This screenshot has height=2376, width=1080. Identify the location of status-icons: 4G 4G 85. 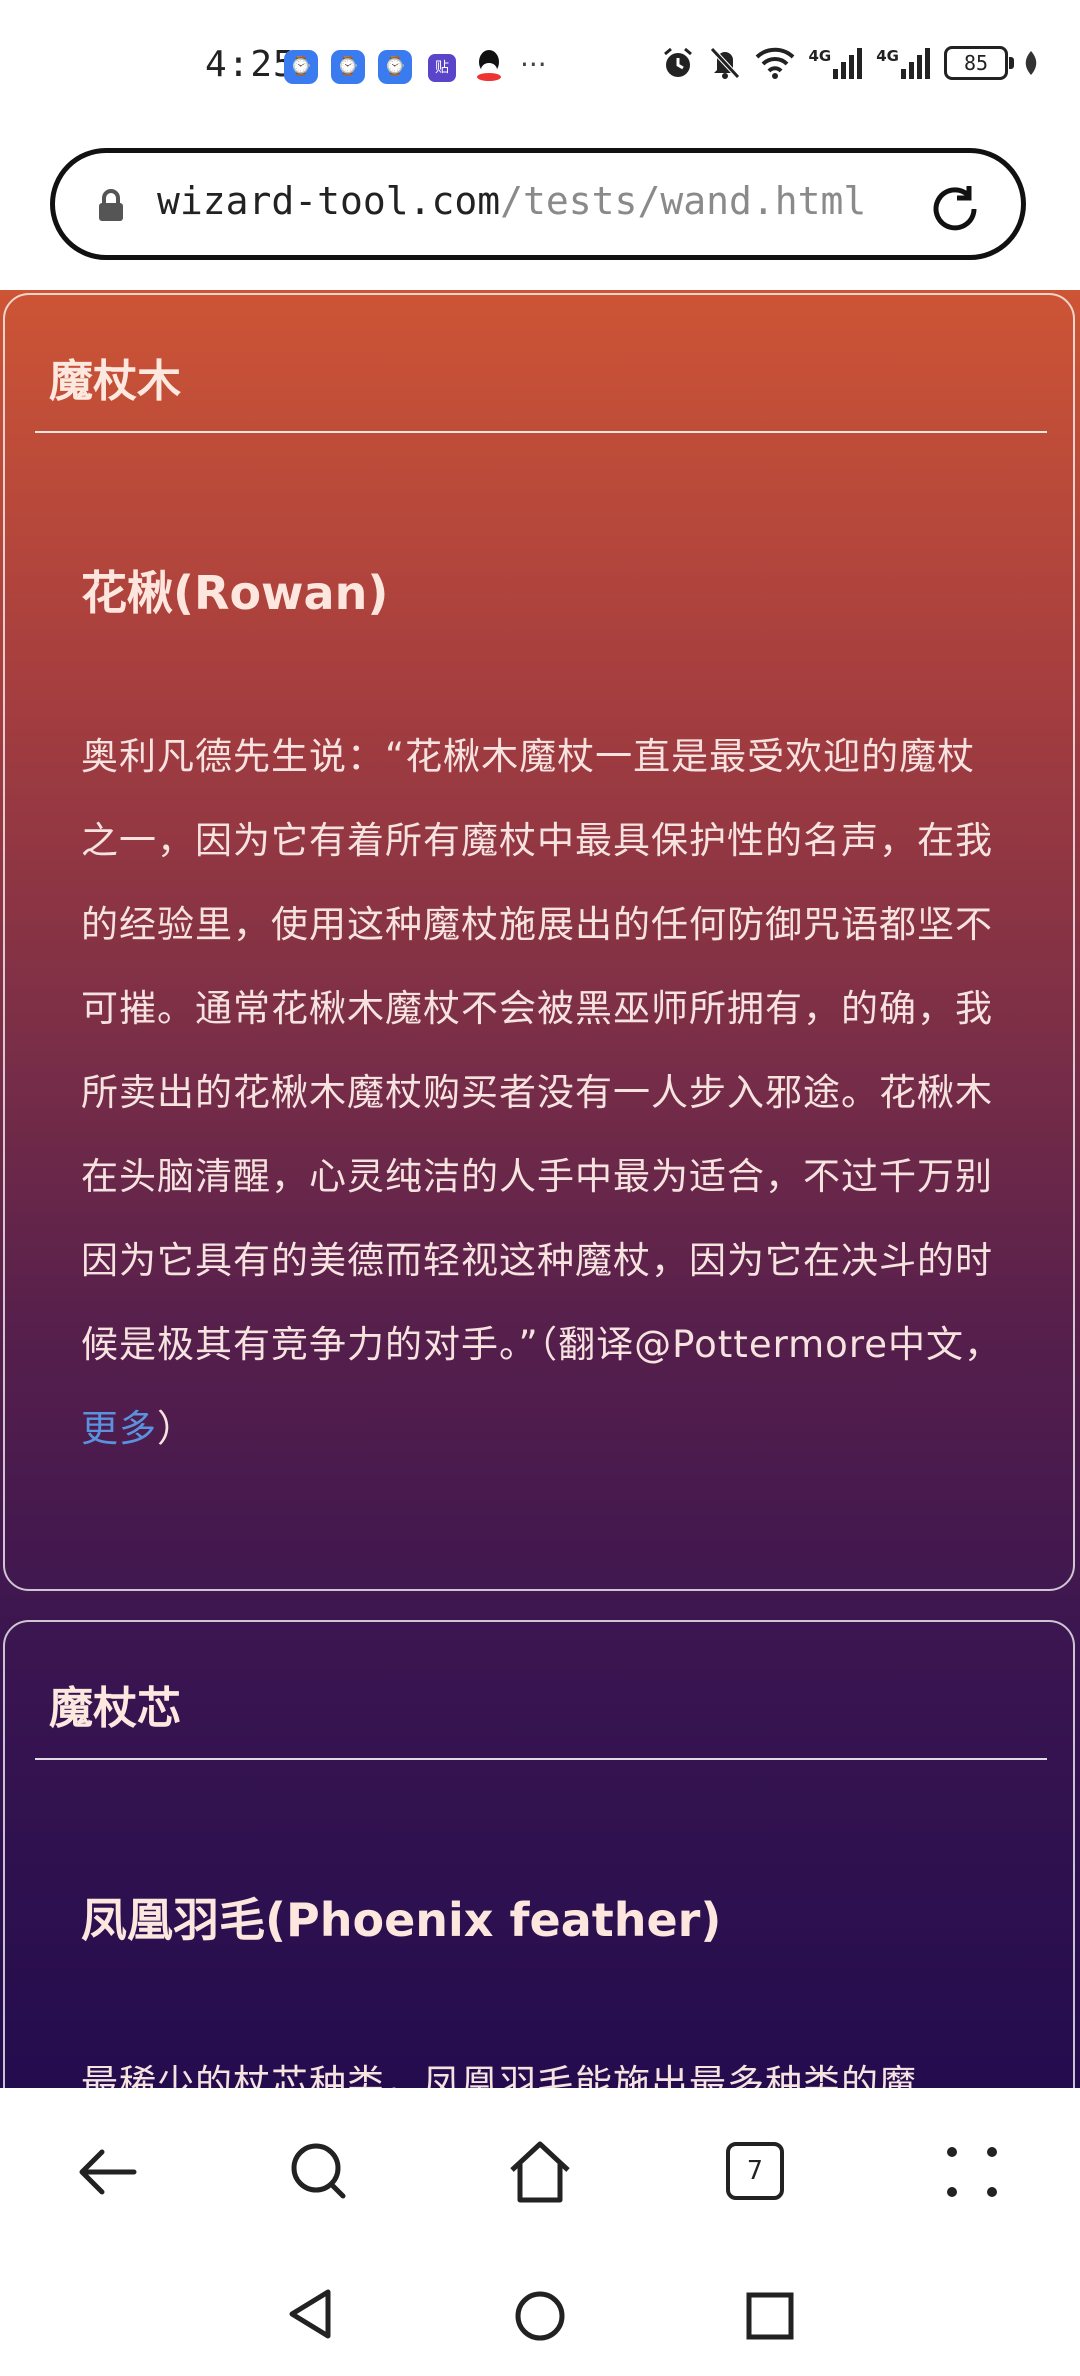
(851, 63).